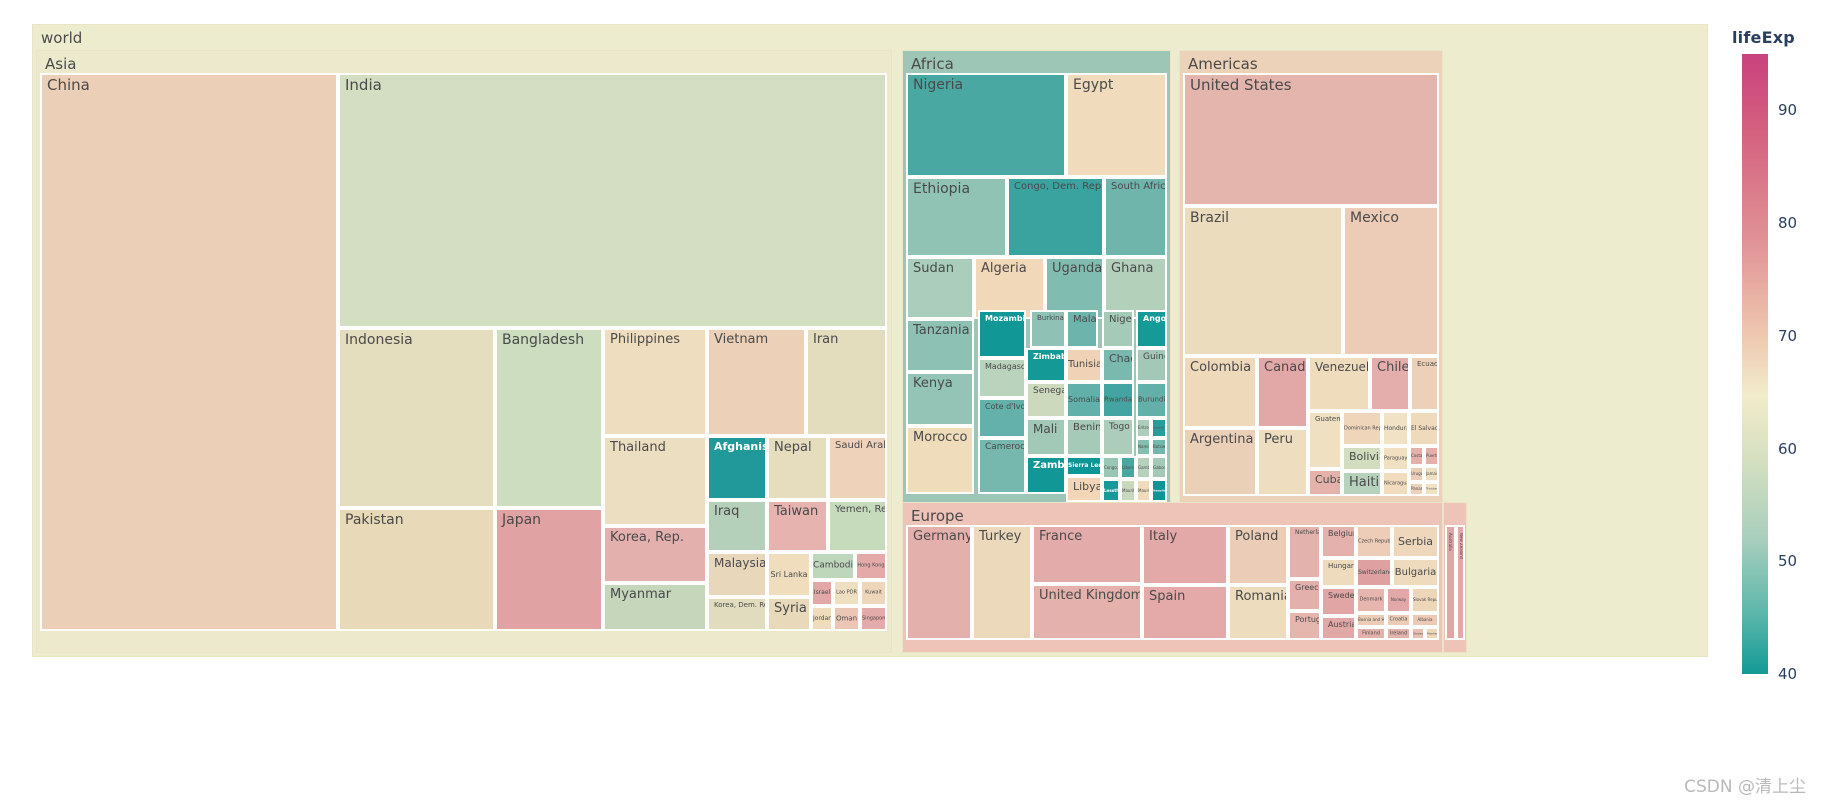 The height and width of the screenshot is (805, 1824). Describe the element at coordinates (1374, 541) in the screenshot. I see `treemap-cell: Czech Republic` at that location.